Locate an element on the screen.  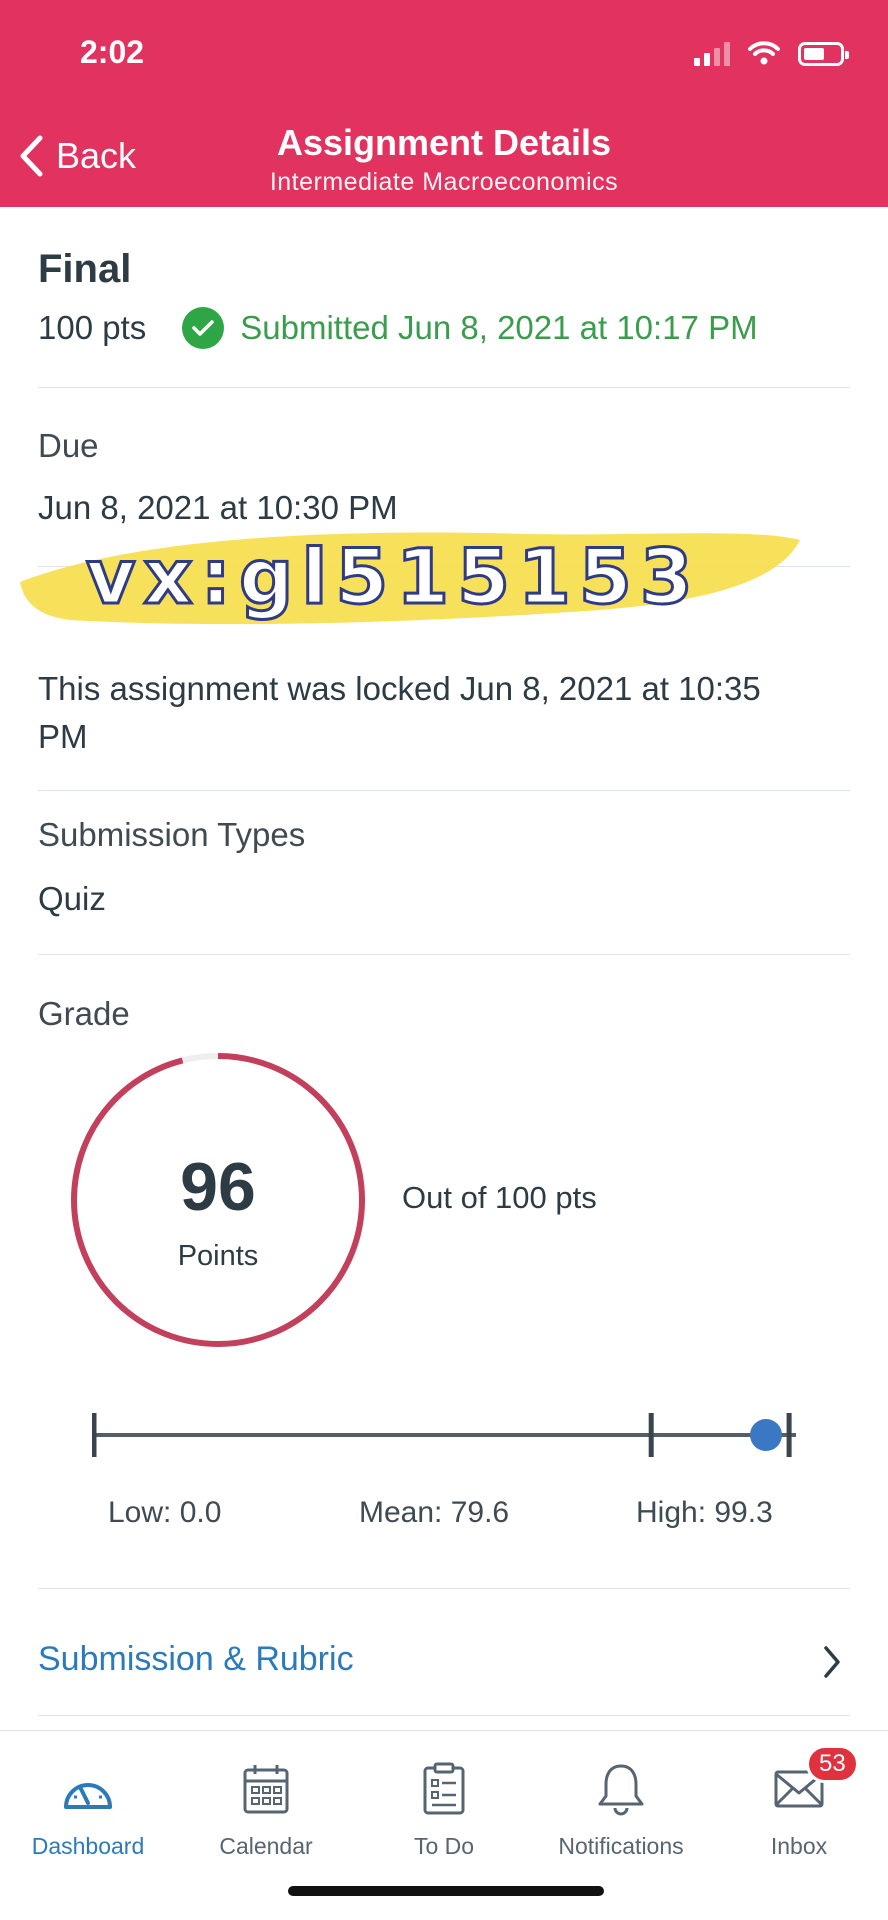
tab-calendar: Calendar is located at coordinates (266, 1809).